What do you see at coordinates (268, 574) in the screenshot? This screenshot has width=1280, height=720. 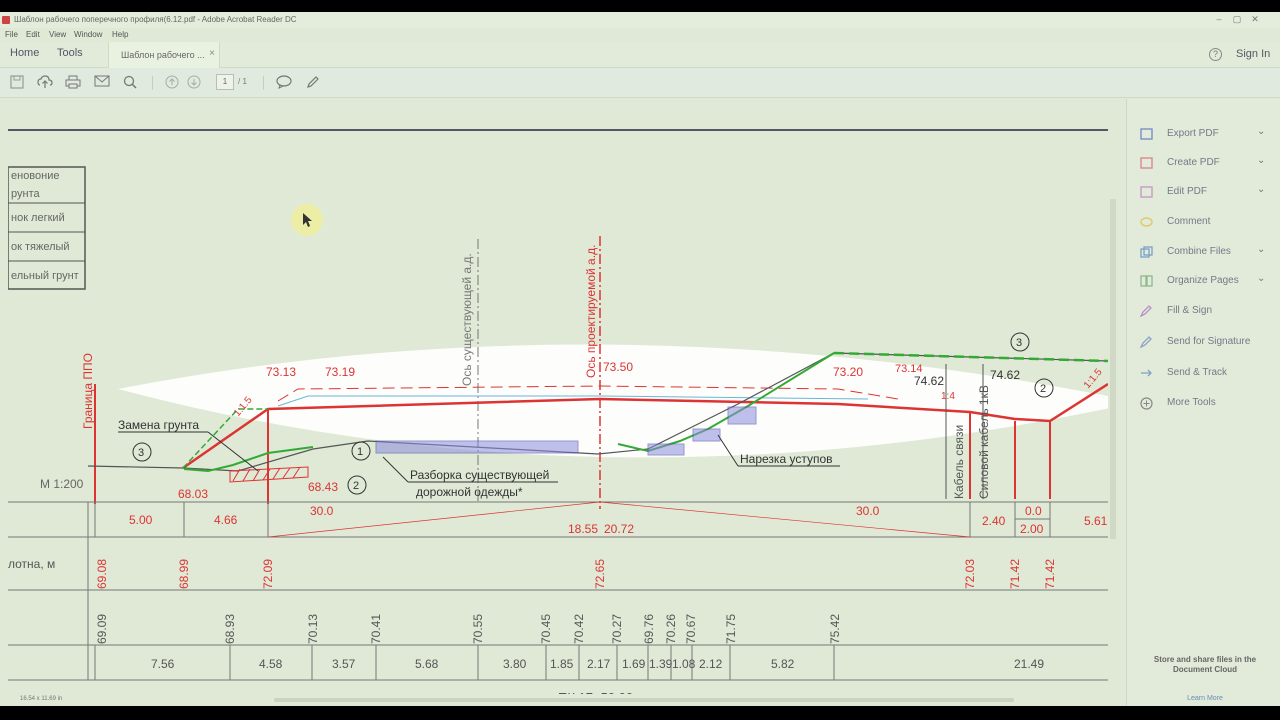 I see `row2-value: 72.09` at bounding box center [268, 574].